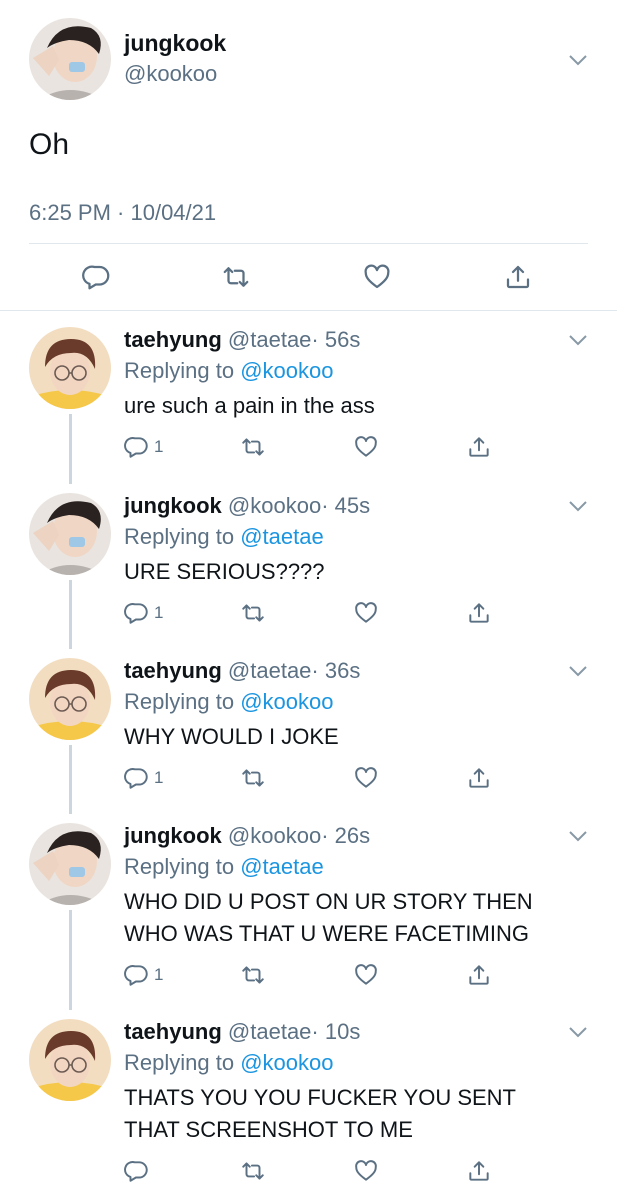  I want to click on tweet-text-line: URE SERIOUS????, so click(224, 571).